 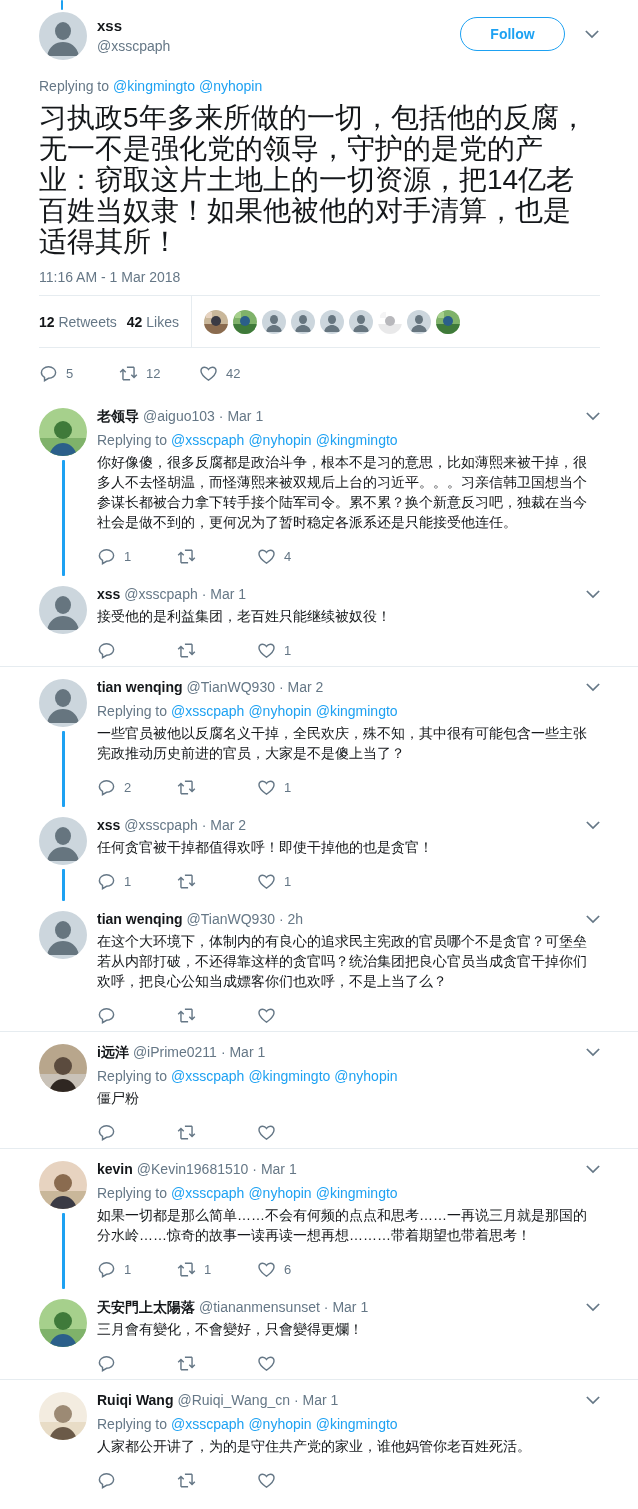 What do you see at coordinates (78, 321) in the screenshot?
I see `stat-link: 12 Retweets` at bounding box center [78, 321].